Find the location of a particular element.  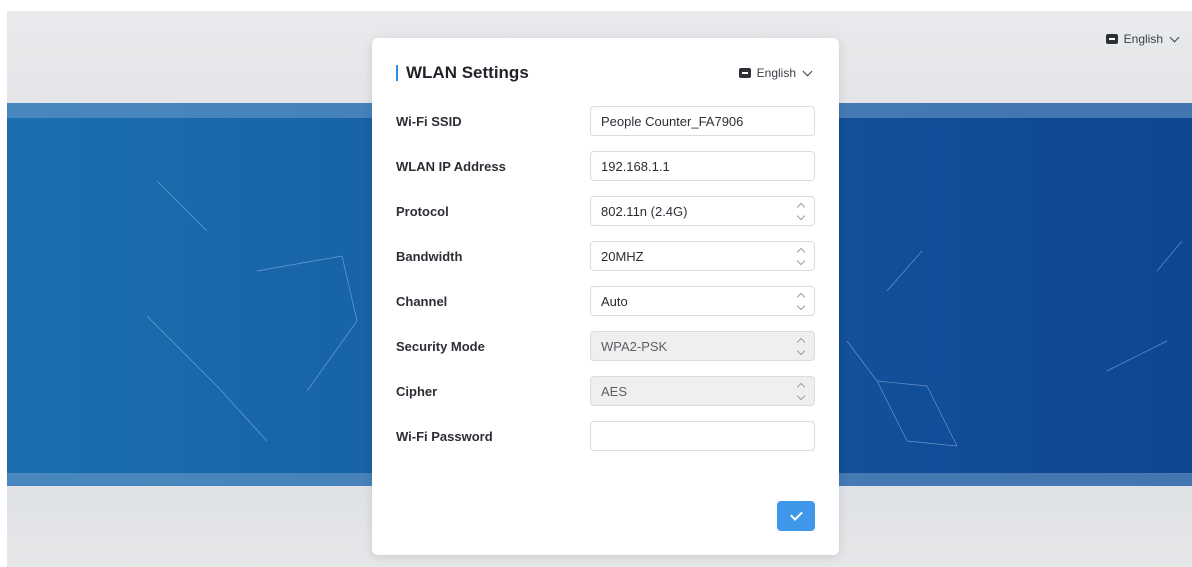

title-accent-bar is located at coordinates (397, 73).